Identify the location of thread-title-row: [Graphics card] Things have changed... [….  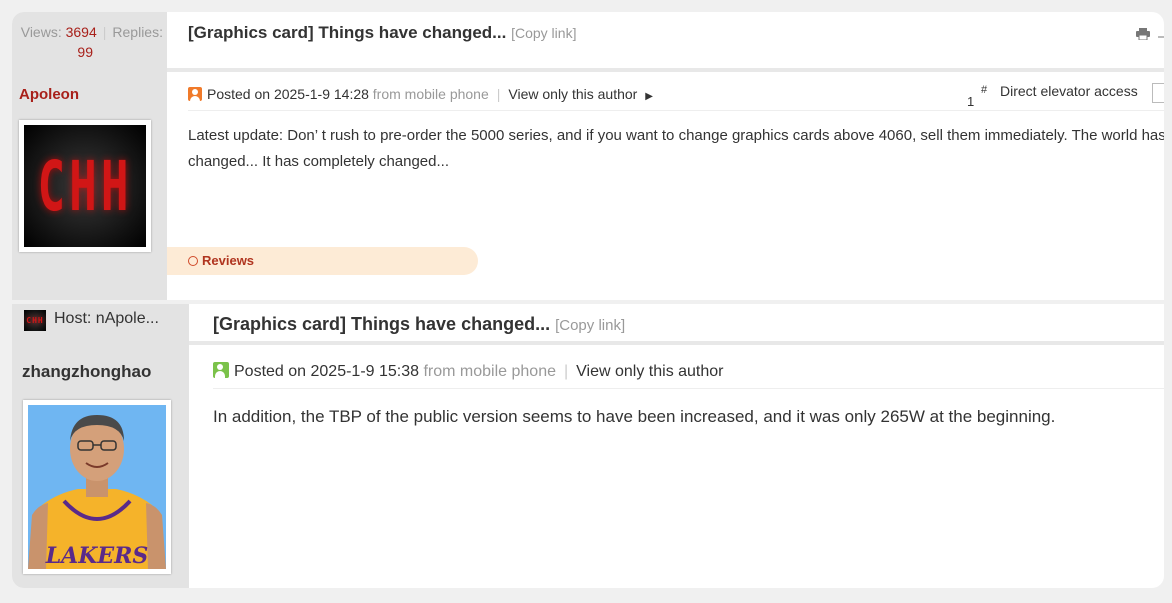
(382, 33).